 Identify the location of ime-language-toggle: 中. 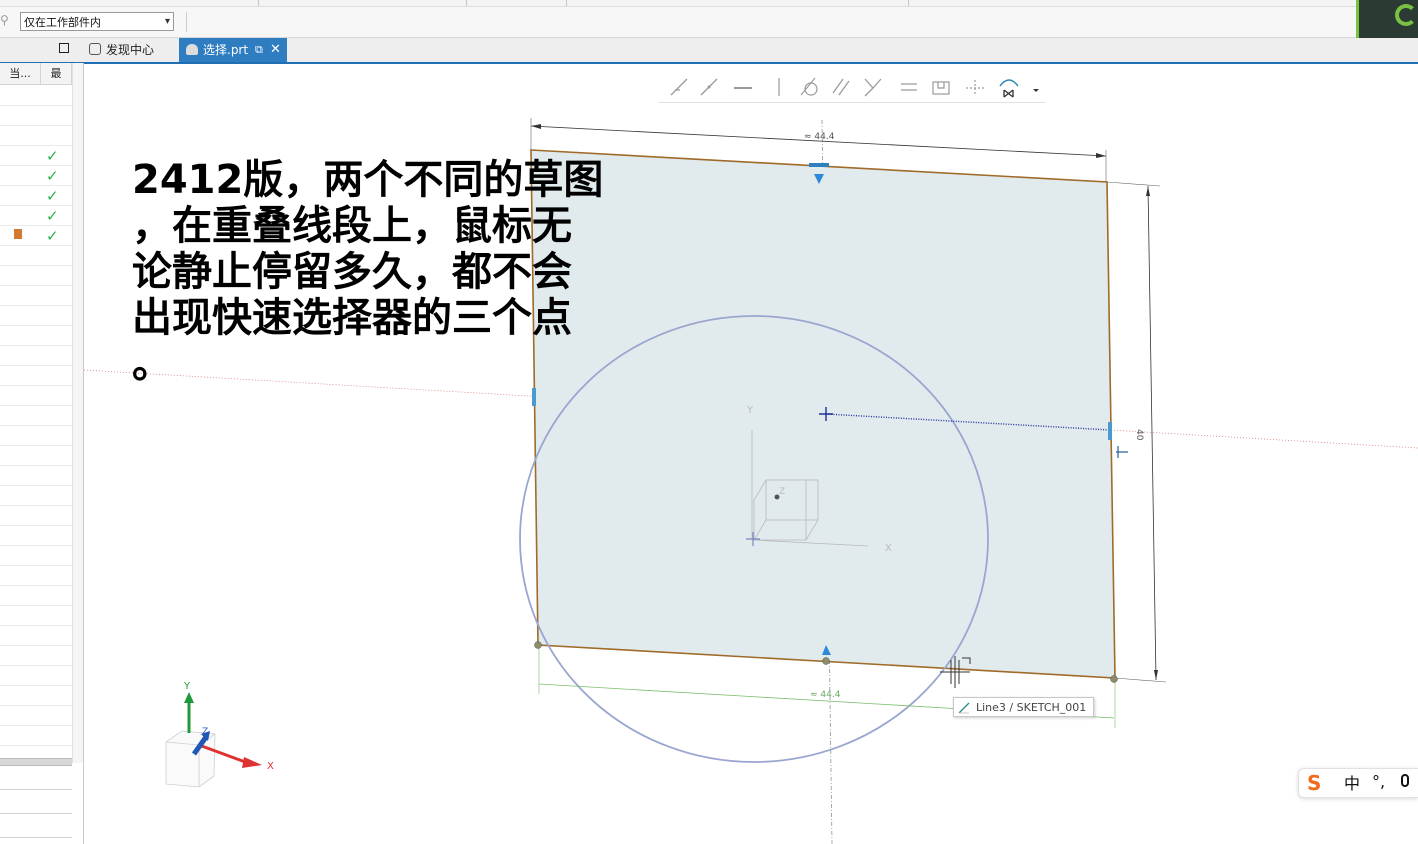
(1352, 784).